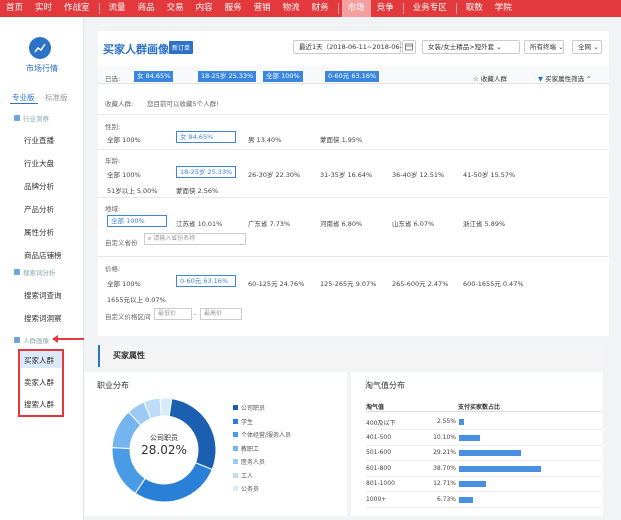  I want to click on filter-toggle: ▼ 买家属性筛选 ⌃, so click(565, 78).